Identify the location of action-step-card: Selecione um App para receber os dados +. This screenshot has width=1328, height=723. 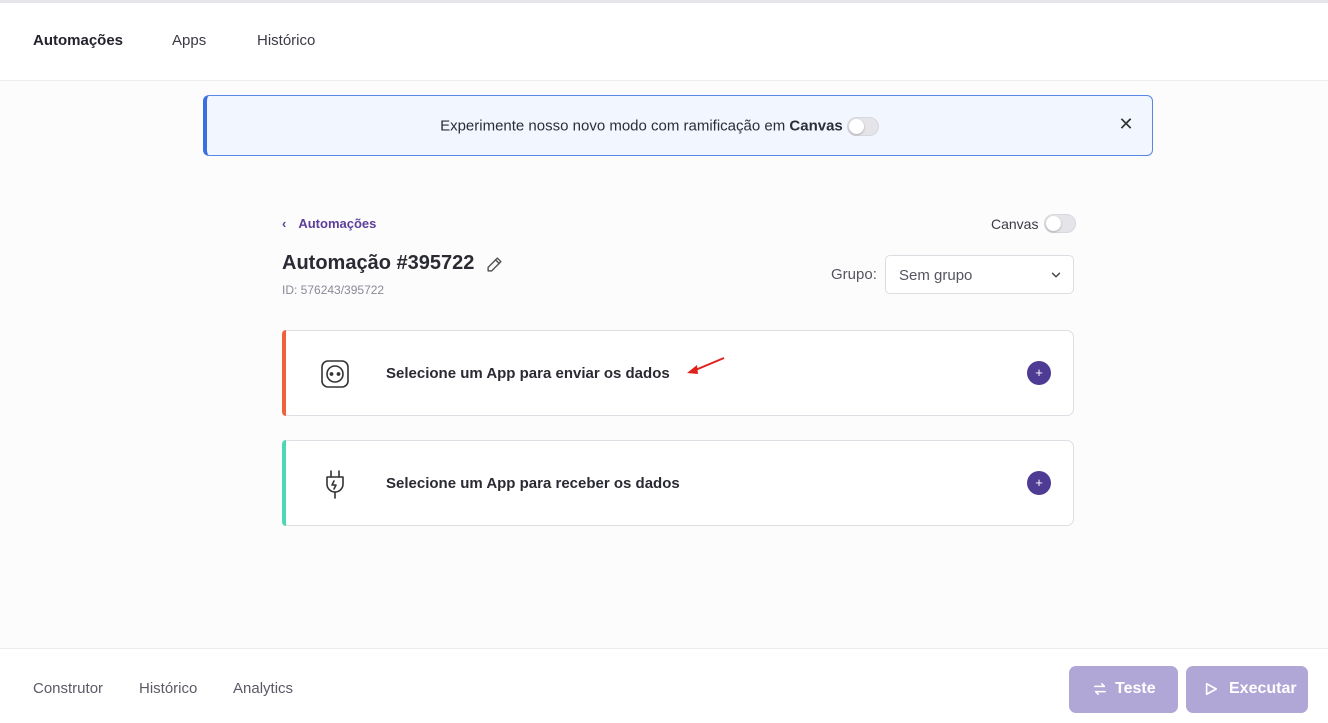
(678, 483).